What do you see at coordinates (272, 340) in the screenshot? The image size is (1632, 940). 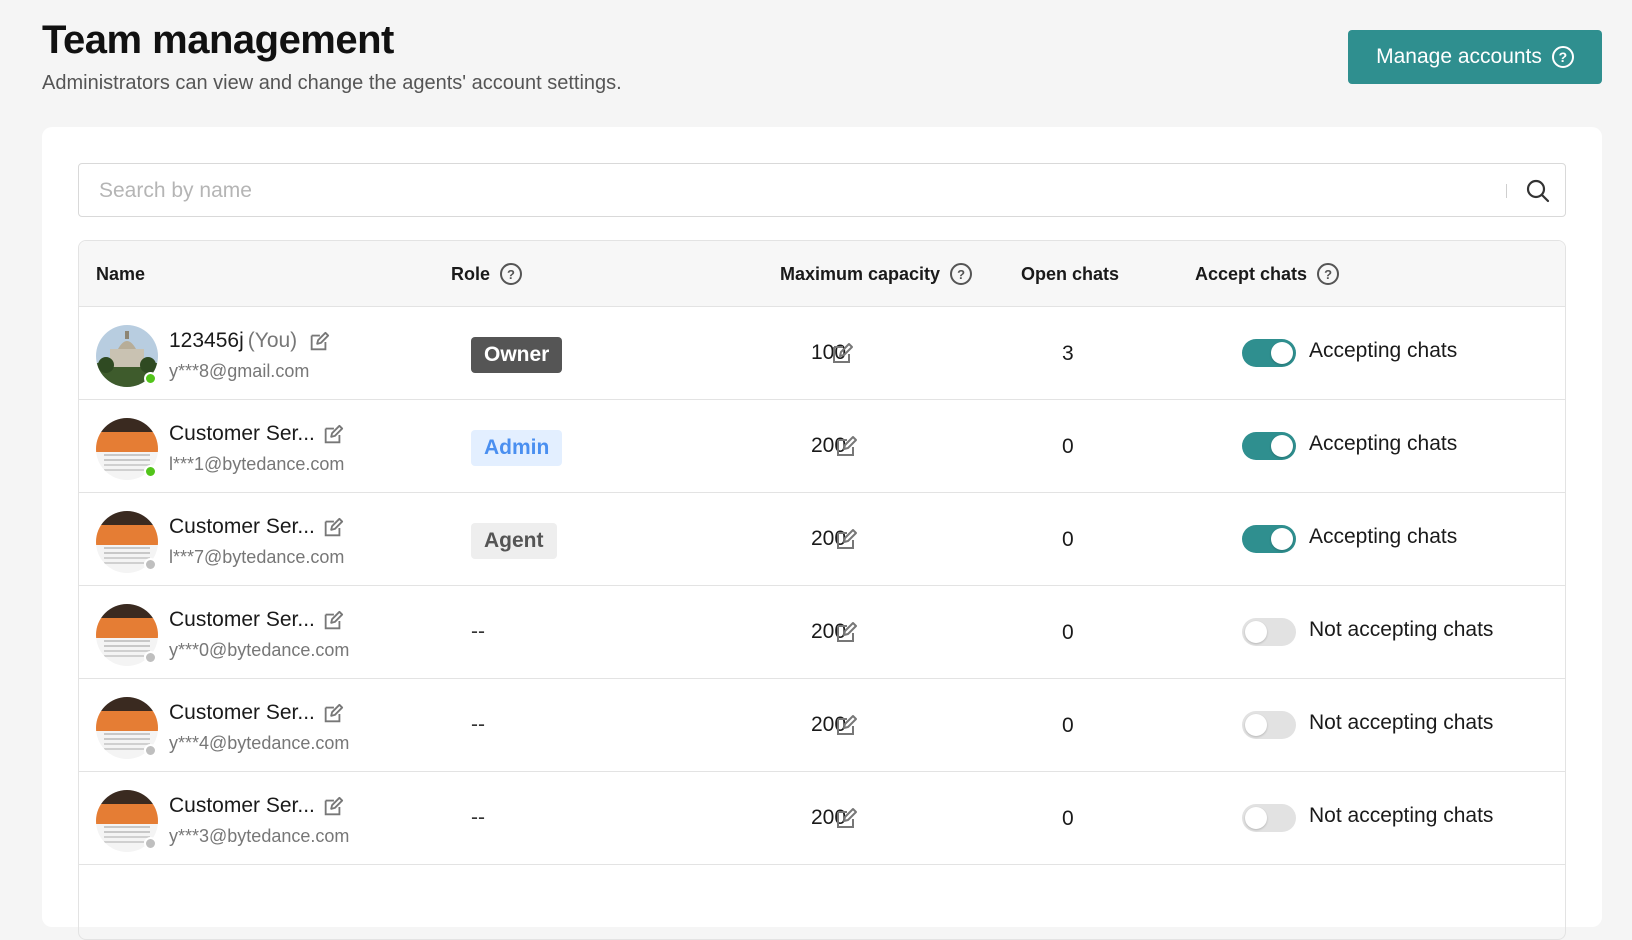 I see `you-label: (You)` at bounding box center [272, 340].